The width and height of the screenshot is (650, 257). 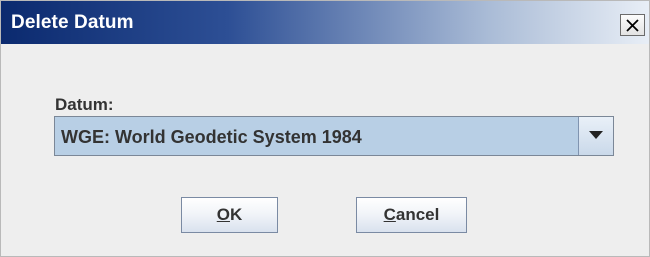 I want to click on ok-mnemonic: O, so click(x=223, y=214).